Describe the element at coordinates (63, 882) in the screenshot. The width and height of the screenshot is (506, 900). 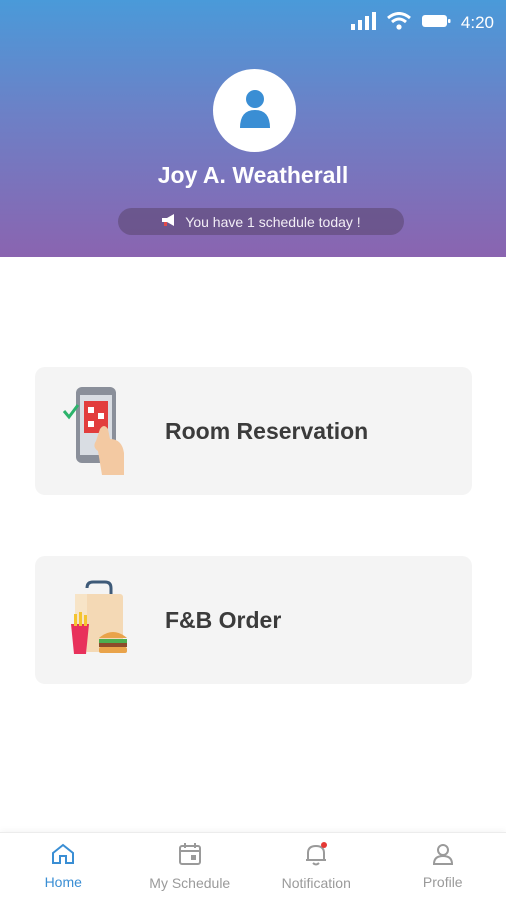
I see `nav-home-label: Home` at that location.